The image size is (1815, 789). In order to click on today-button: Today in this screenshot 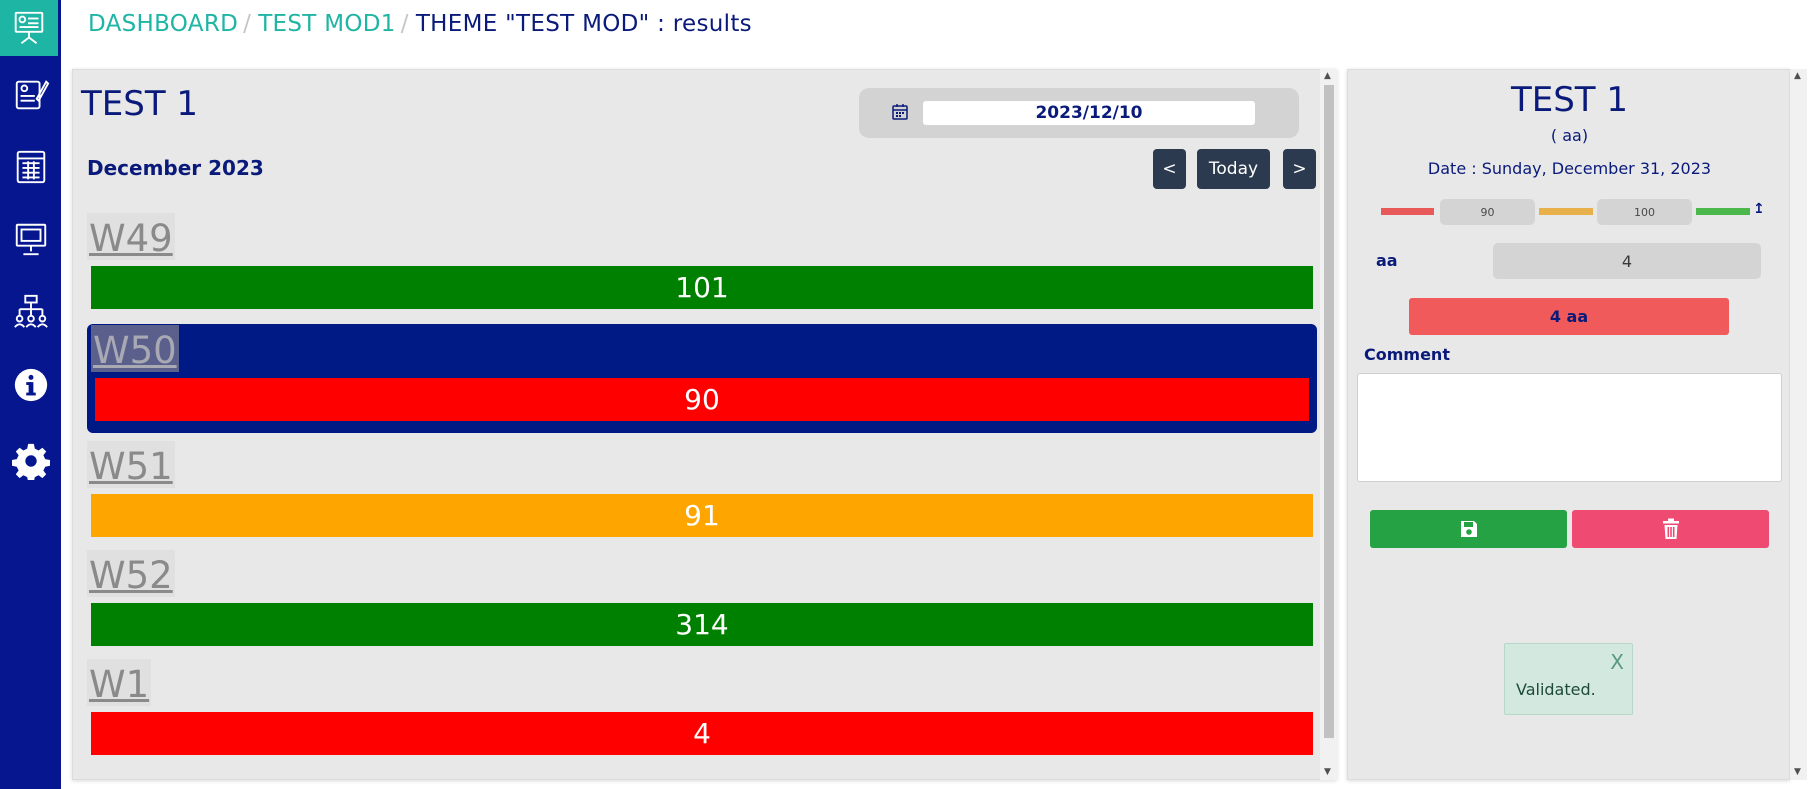, I will do `click(1233, 169)`.